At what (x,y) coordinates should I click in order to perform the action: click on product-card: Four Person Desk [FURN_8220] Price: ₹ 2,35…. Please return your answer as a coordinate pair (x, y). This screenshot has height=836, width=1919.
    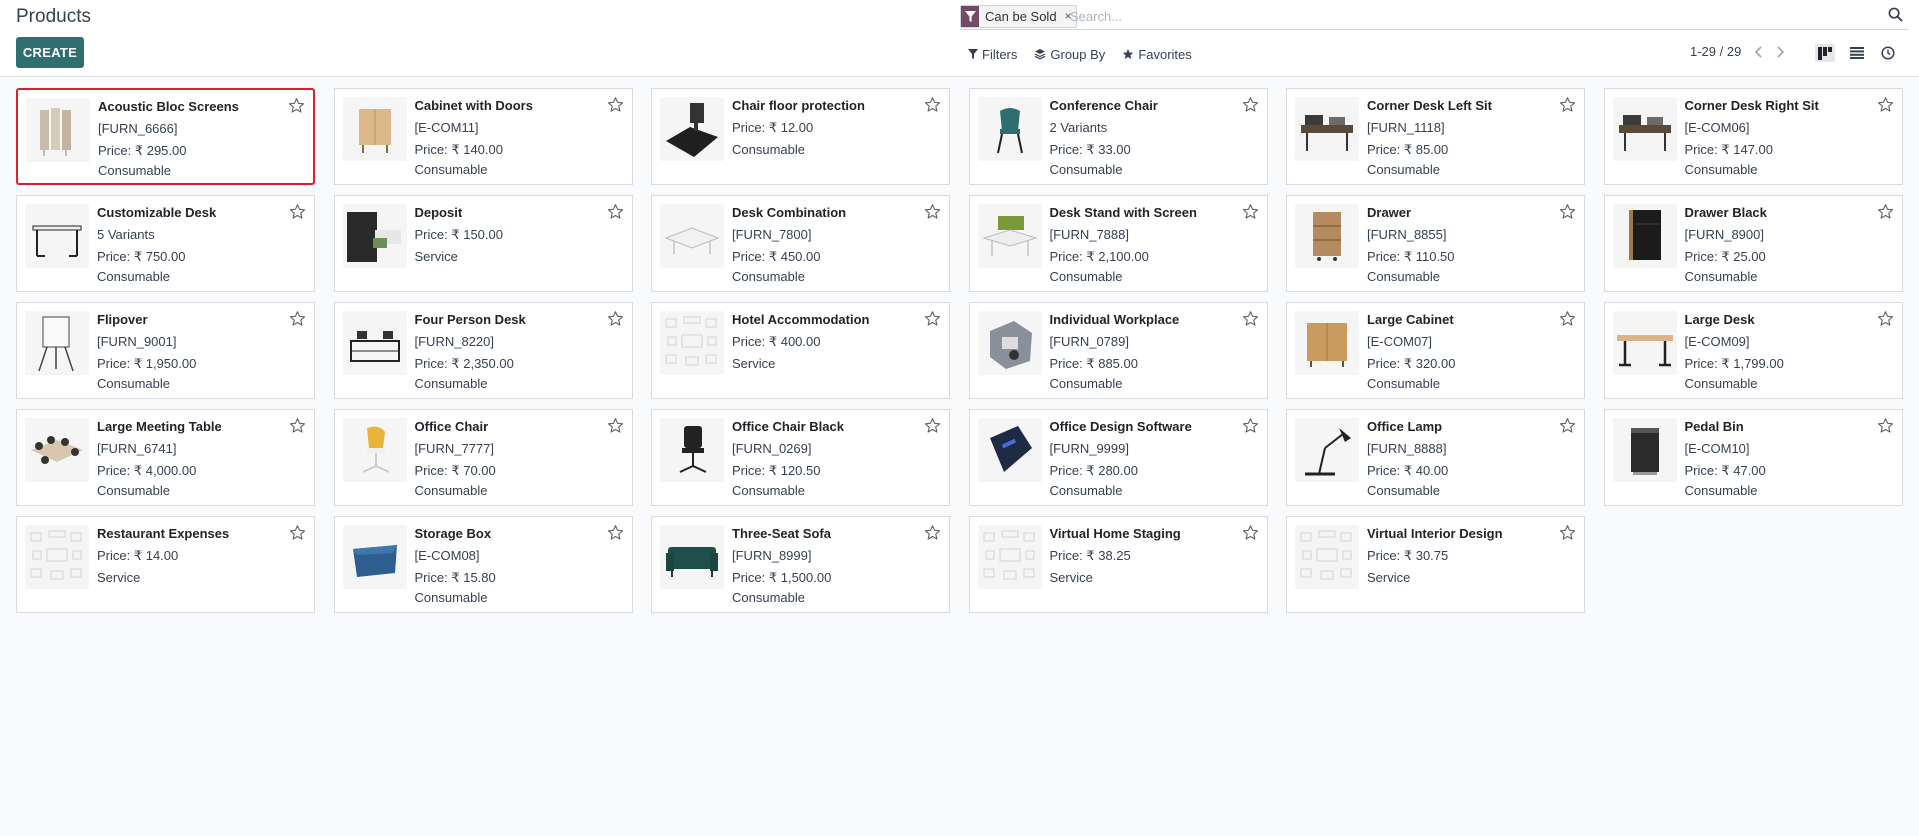
    Looking at the image, I should click on (483, 350).